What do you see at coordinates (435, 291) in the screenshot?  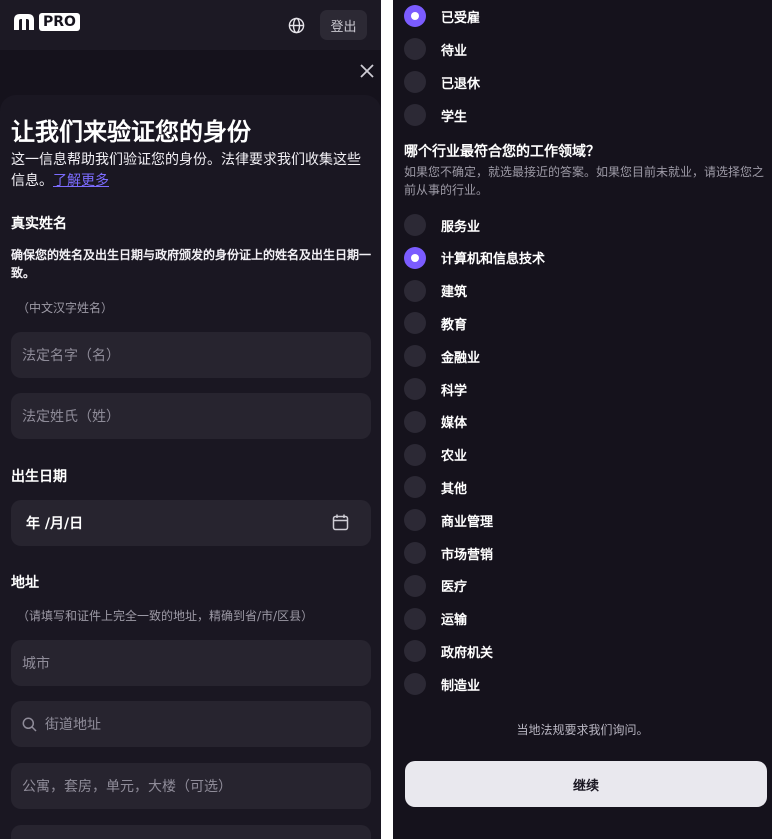 I see `industry-option: 建筑` at bounding box center [435, 291].